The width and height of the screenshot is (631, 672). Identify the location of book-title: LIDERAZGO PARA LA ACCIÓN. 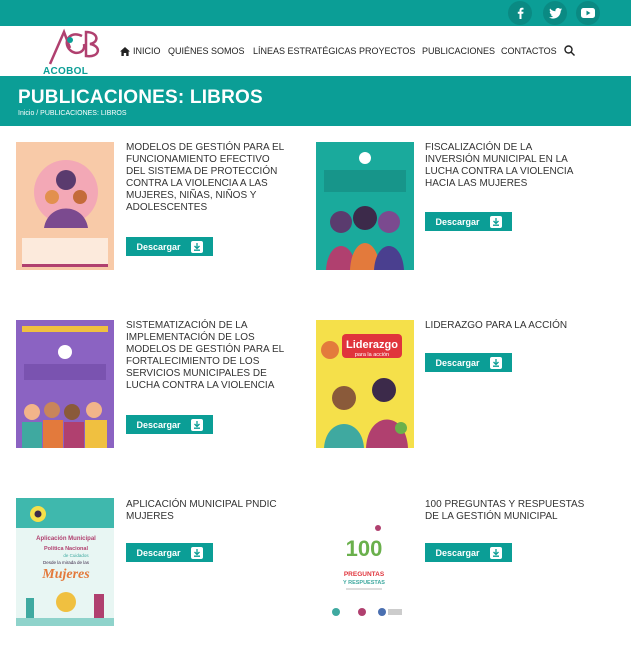
(510, 326).